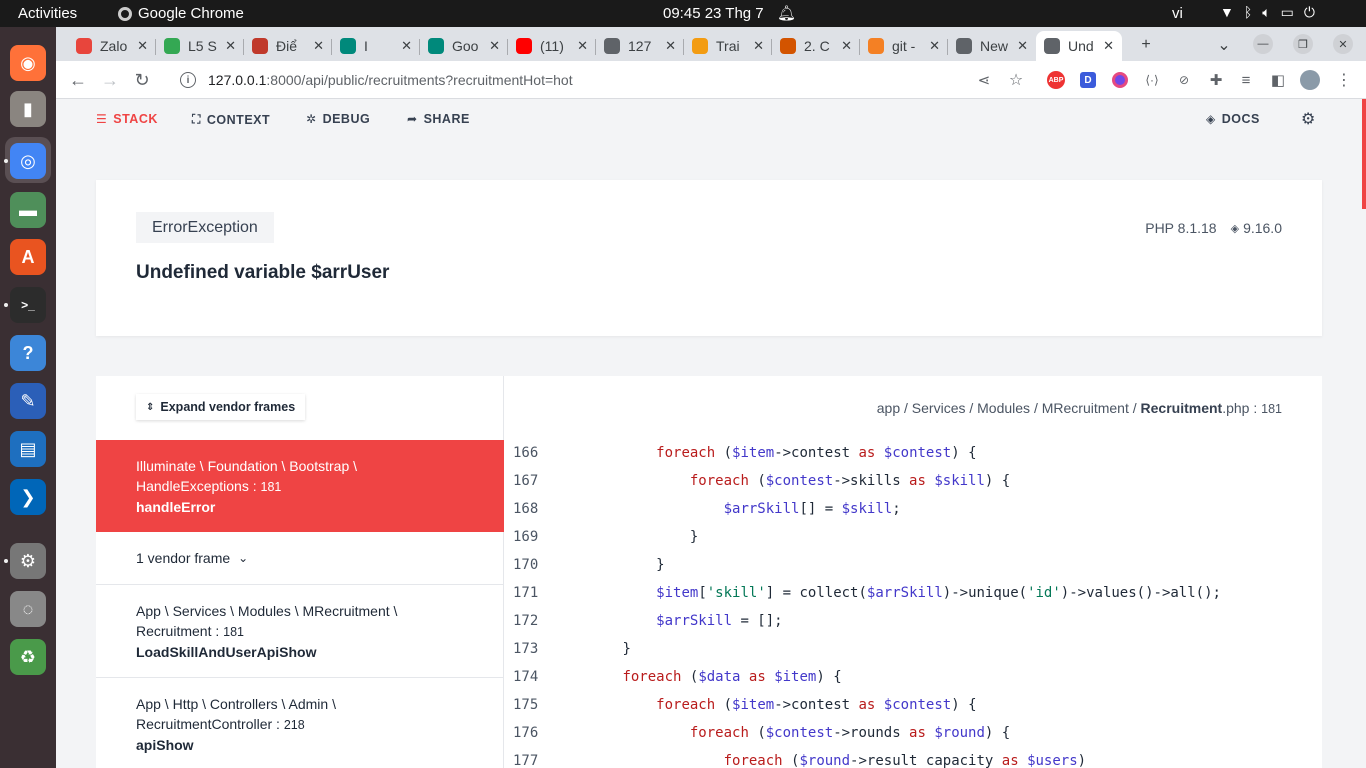  I want to click on code-line: 173}, so click(913, 649).